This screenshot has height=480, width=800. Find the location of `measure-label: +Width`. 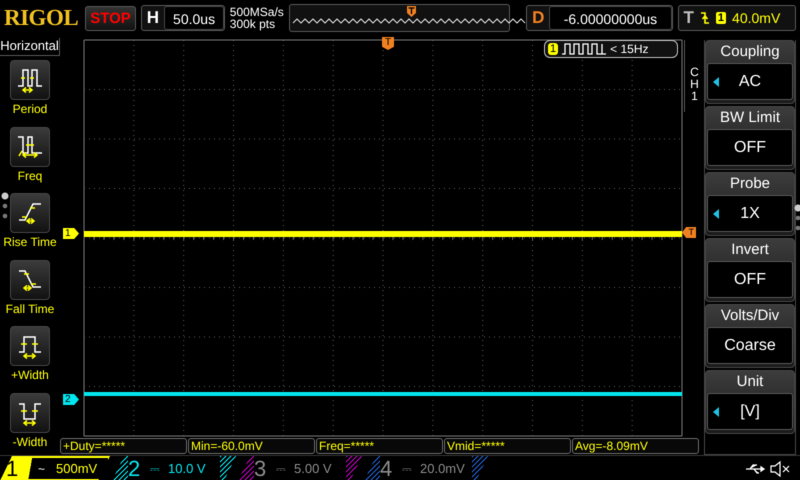

measure-label: +Width is located at coordinates (30, 375).